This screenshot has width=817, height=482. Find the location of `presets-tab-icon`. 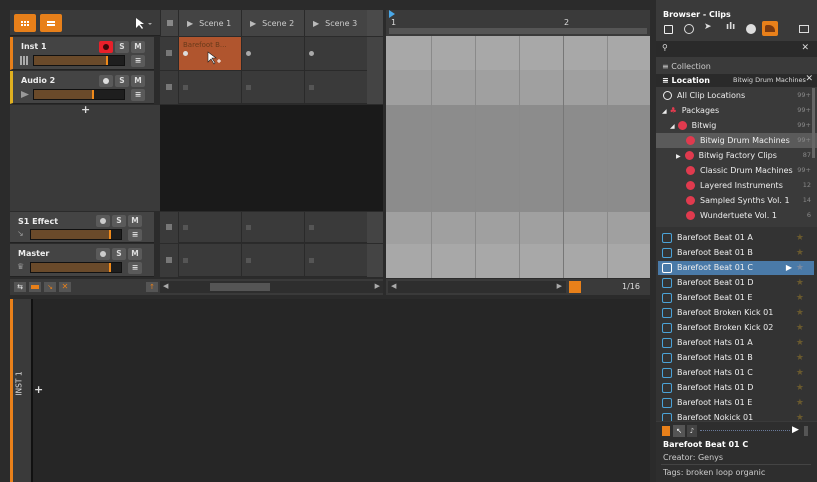

presets-tab-icon is located at coordinates (751, 29).